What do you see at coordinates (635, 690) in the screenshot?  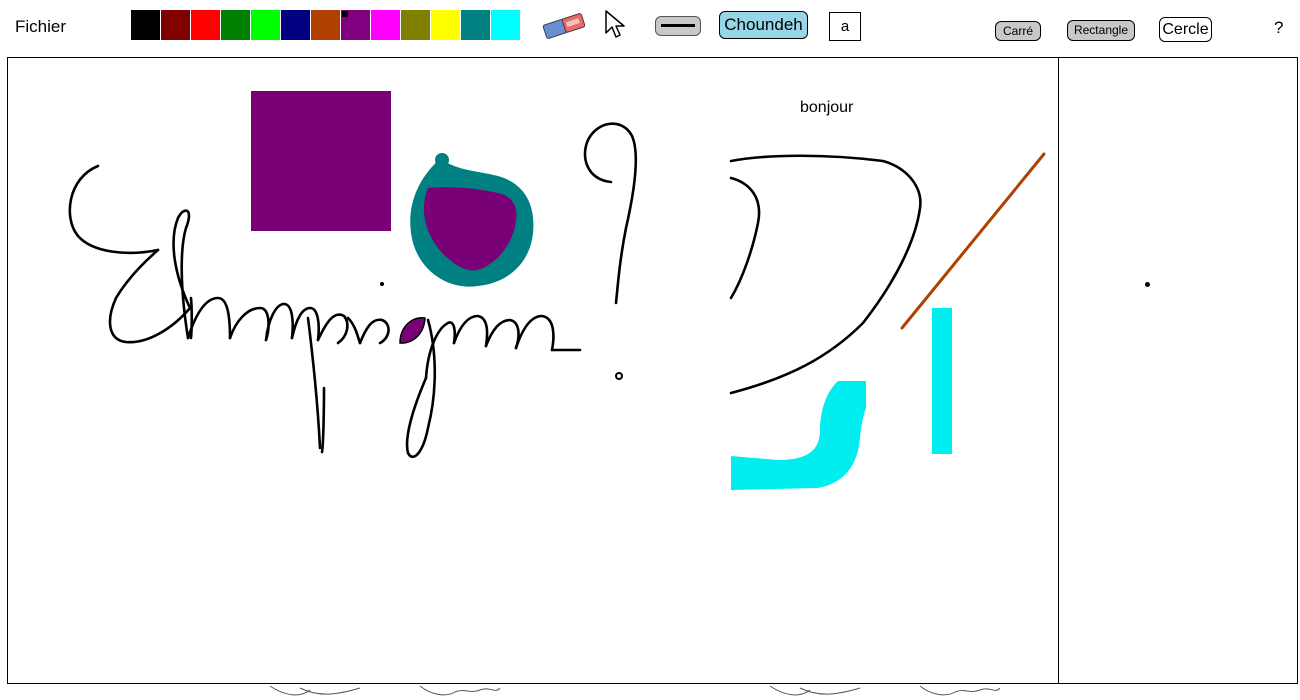 I see `background-sketch` at bounding box center [635, 690].